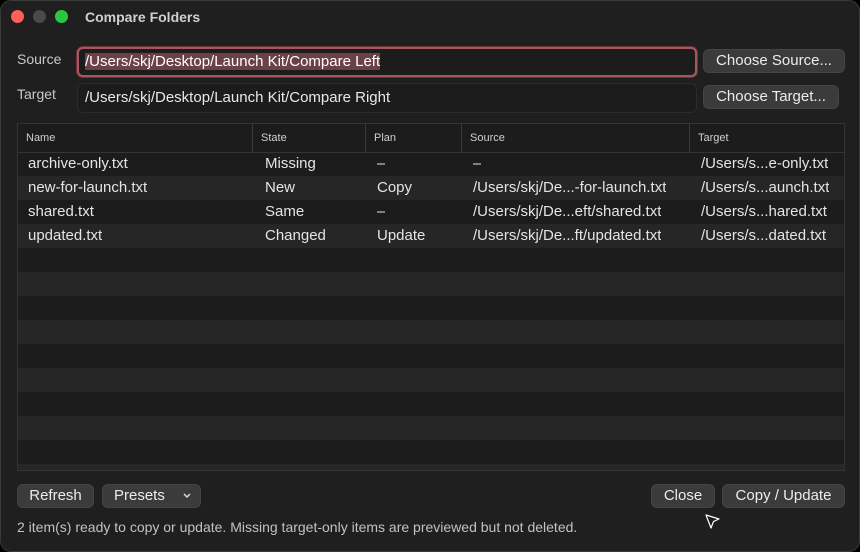 The image size is (860, 552). I want to click on table-header: Name State Plan Source Target, so click(431, 138).